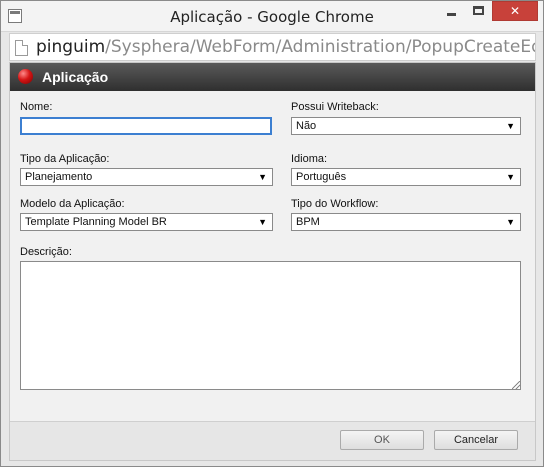  I want to click on application-orb-icon, so click(25, 76).